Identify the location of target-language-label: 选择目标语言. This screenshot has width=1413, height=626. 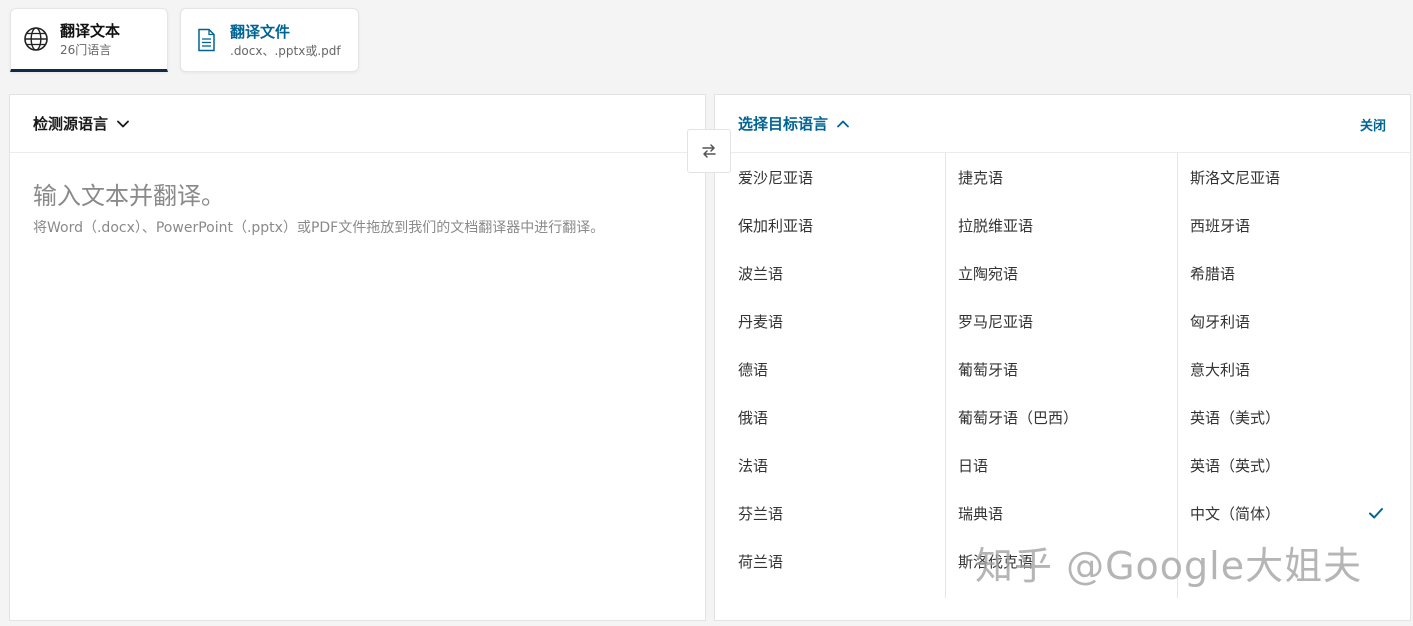
(783, 124).